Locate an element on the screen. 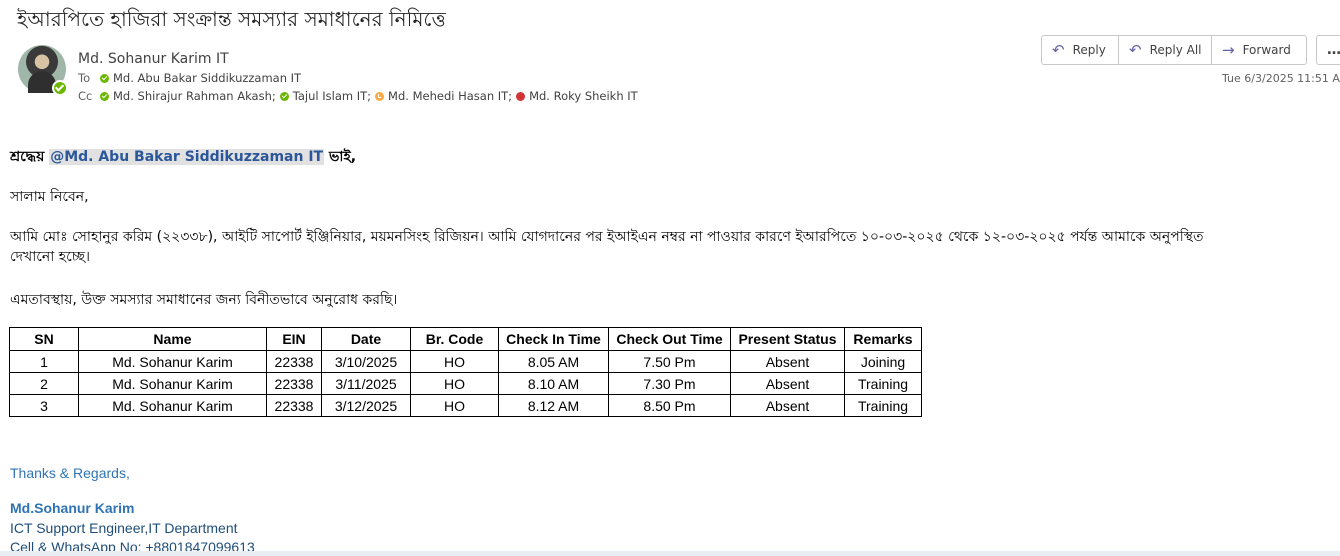 This screenshot has height=556, width=1340. recipient-name: Md. Shirajur Rahman Akash; is located at coordinates (194, 96).